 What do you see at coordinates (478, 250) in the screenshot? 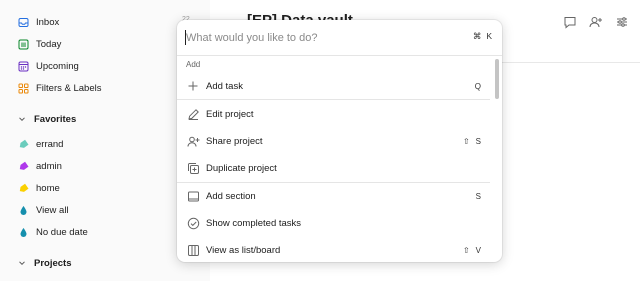
I see `shortcut-key: V` at bounding box center [478, 250].